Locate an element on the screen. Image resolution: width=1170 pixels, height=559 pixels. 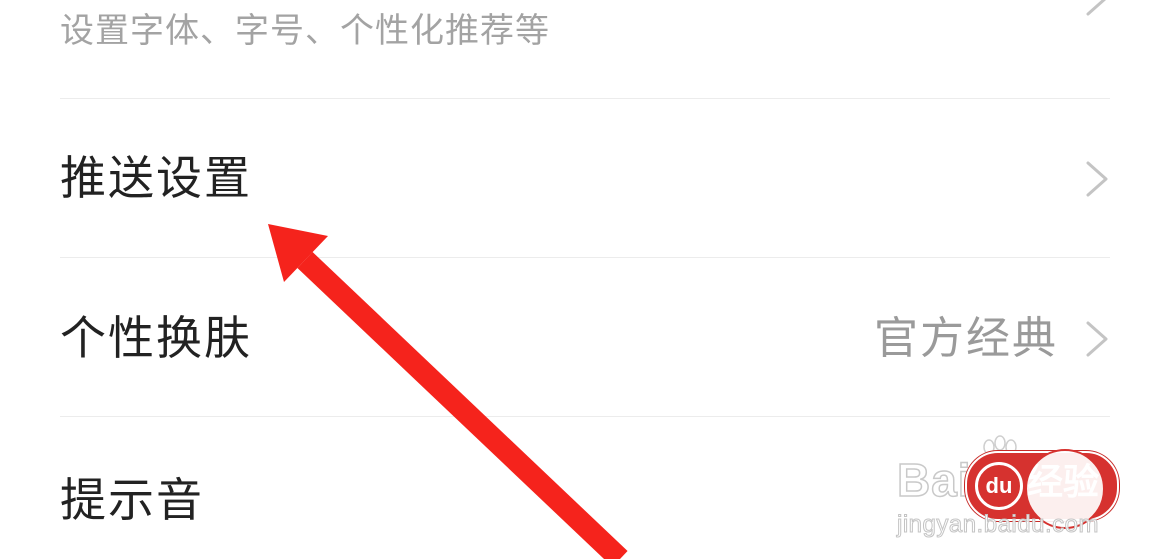
settings-row-push-label: 推送设置 is located at coordinates (156, 178).